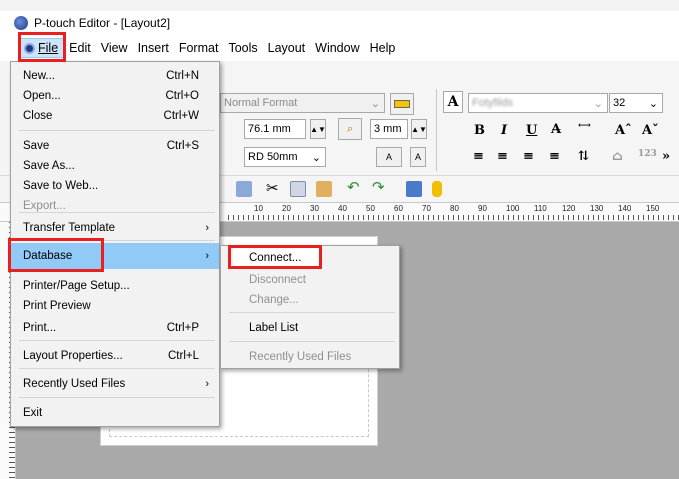 This screenshot has width=679, height=479. I want to click on ruler-number: 140, so click(625, 208).